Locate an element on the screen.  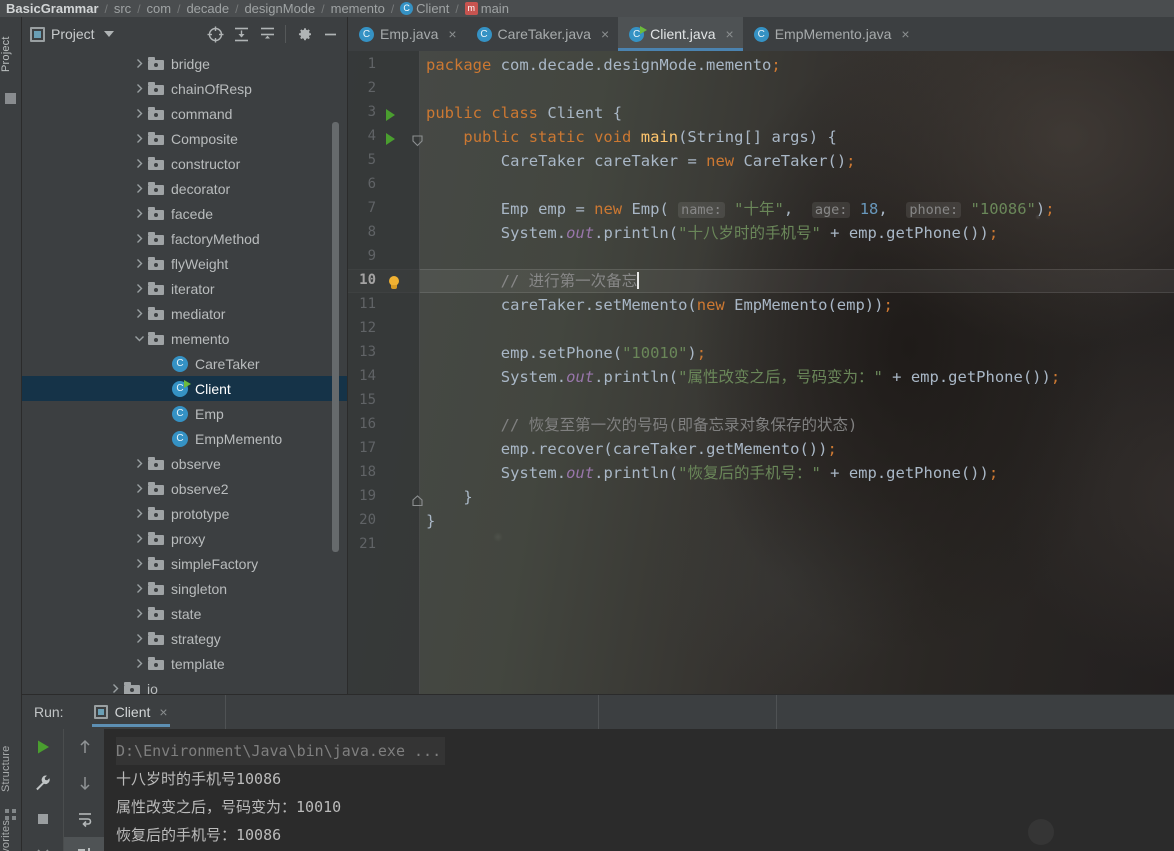
tree-item-facede: facede is located at coordinates (184, 213).